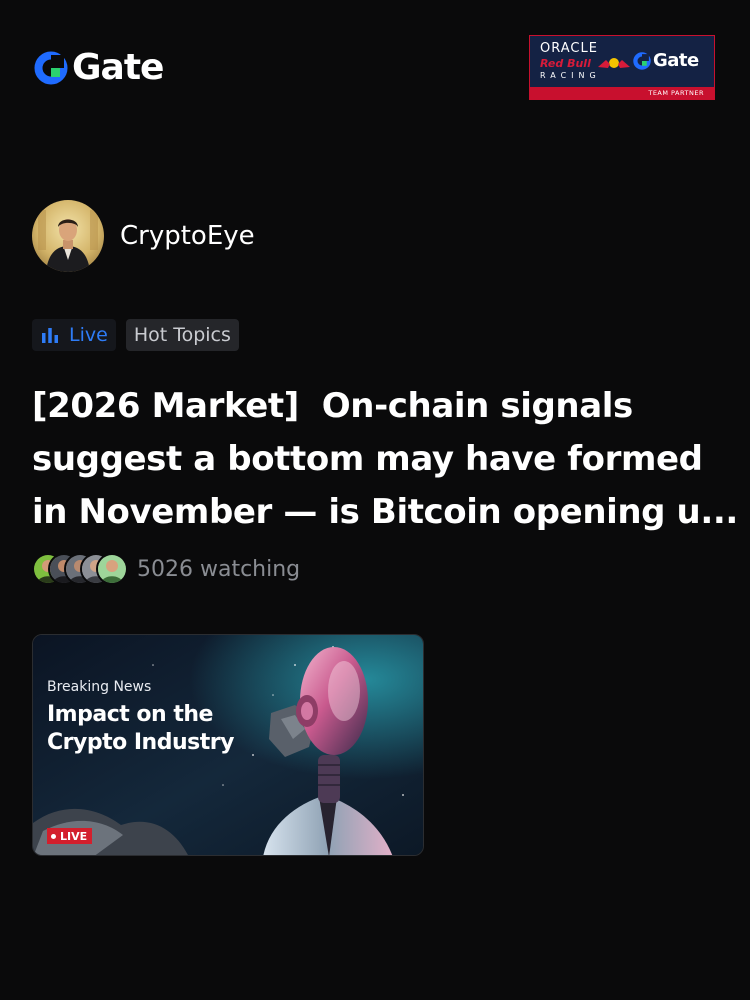 This screenshot has height=1000, width=750. I want to click on bar-chart-icon, so click(50, 335).